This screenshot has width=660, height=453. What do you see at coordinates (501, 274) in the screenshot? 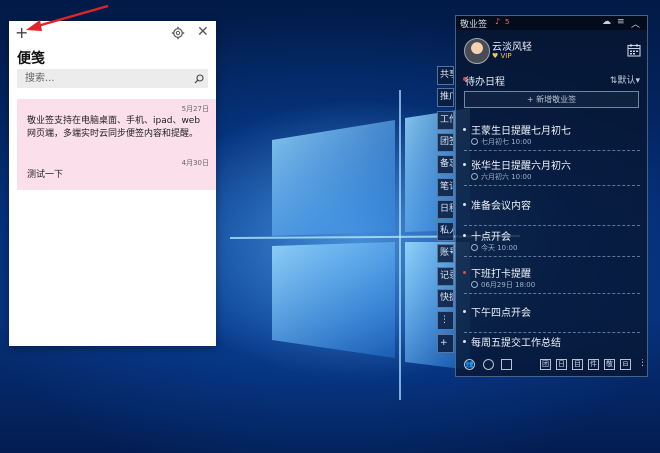
I see `item-title: 下班打卡提醒` at bounding box center [501, 274].